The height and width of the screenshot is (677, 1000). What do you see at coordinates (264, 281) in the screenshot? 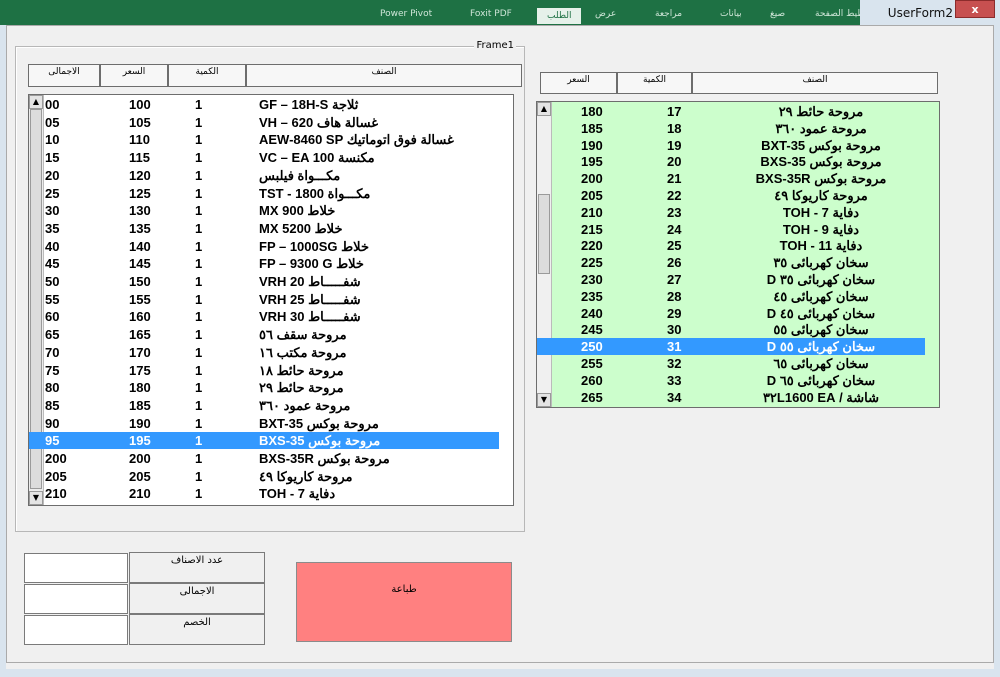
I see `list-item: 50 150 1 شفـــــاط VRH 20` at bounding box center [264, 281].